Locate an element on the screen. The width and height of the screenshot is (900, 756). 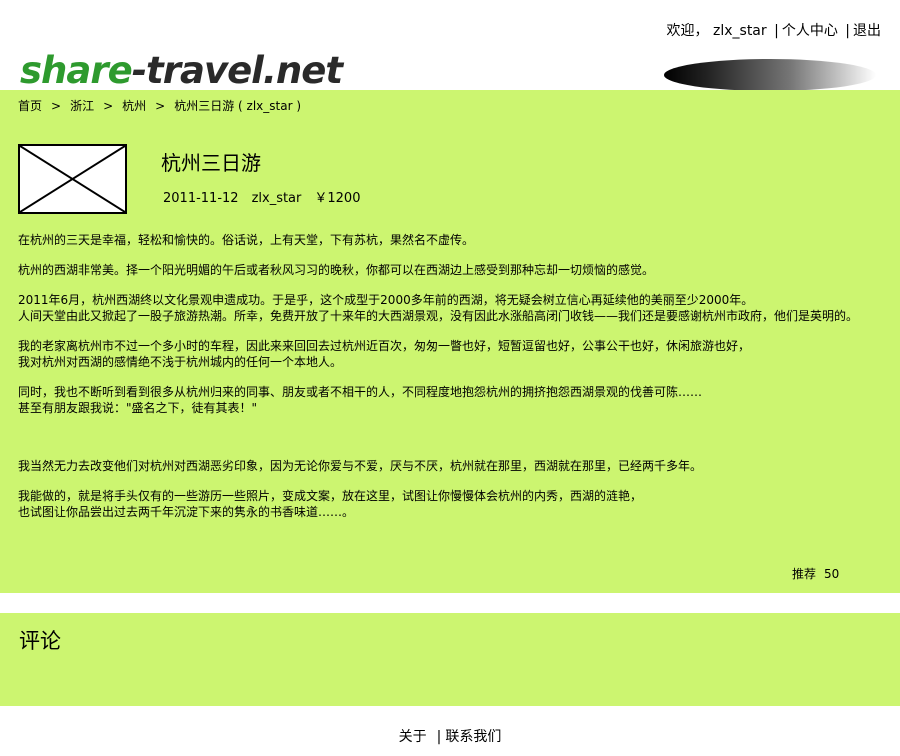
recommend-label: 推荐 is located at coordinates (804, 574).